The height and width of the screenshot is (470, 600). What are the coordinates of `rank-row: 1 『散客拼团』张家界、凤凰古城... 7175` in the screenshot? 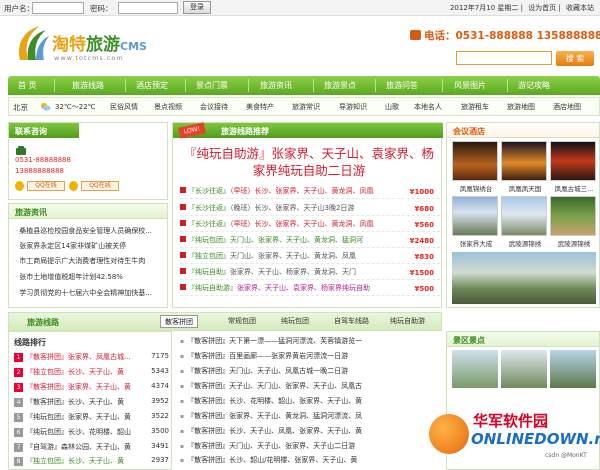 It's located at (91, 358).